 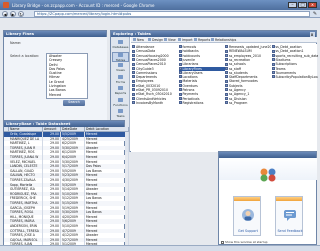 I want to click on explorer-nav-item: Databases, so click(x=120, y=45).